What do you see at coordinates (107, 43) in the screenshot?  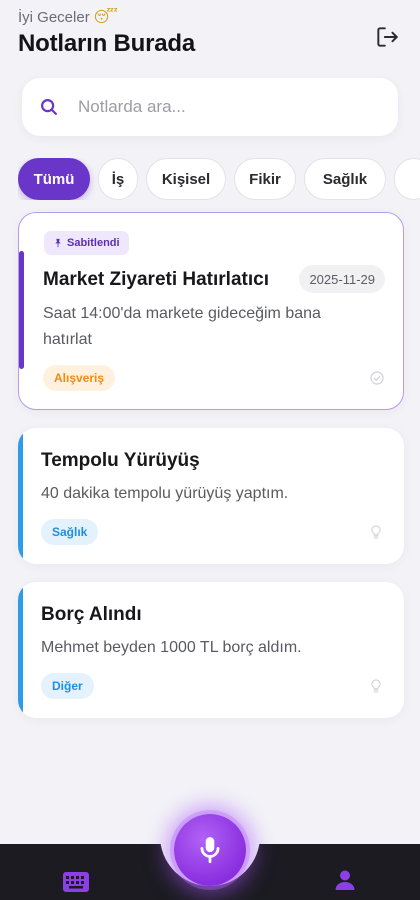 I see `page-title: Notların Burada` at bounding box center [107, 43].